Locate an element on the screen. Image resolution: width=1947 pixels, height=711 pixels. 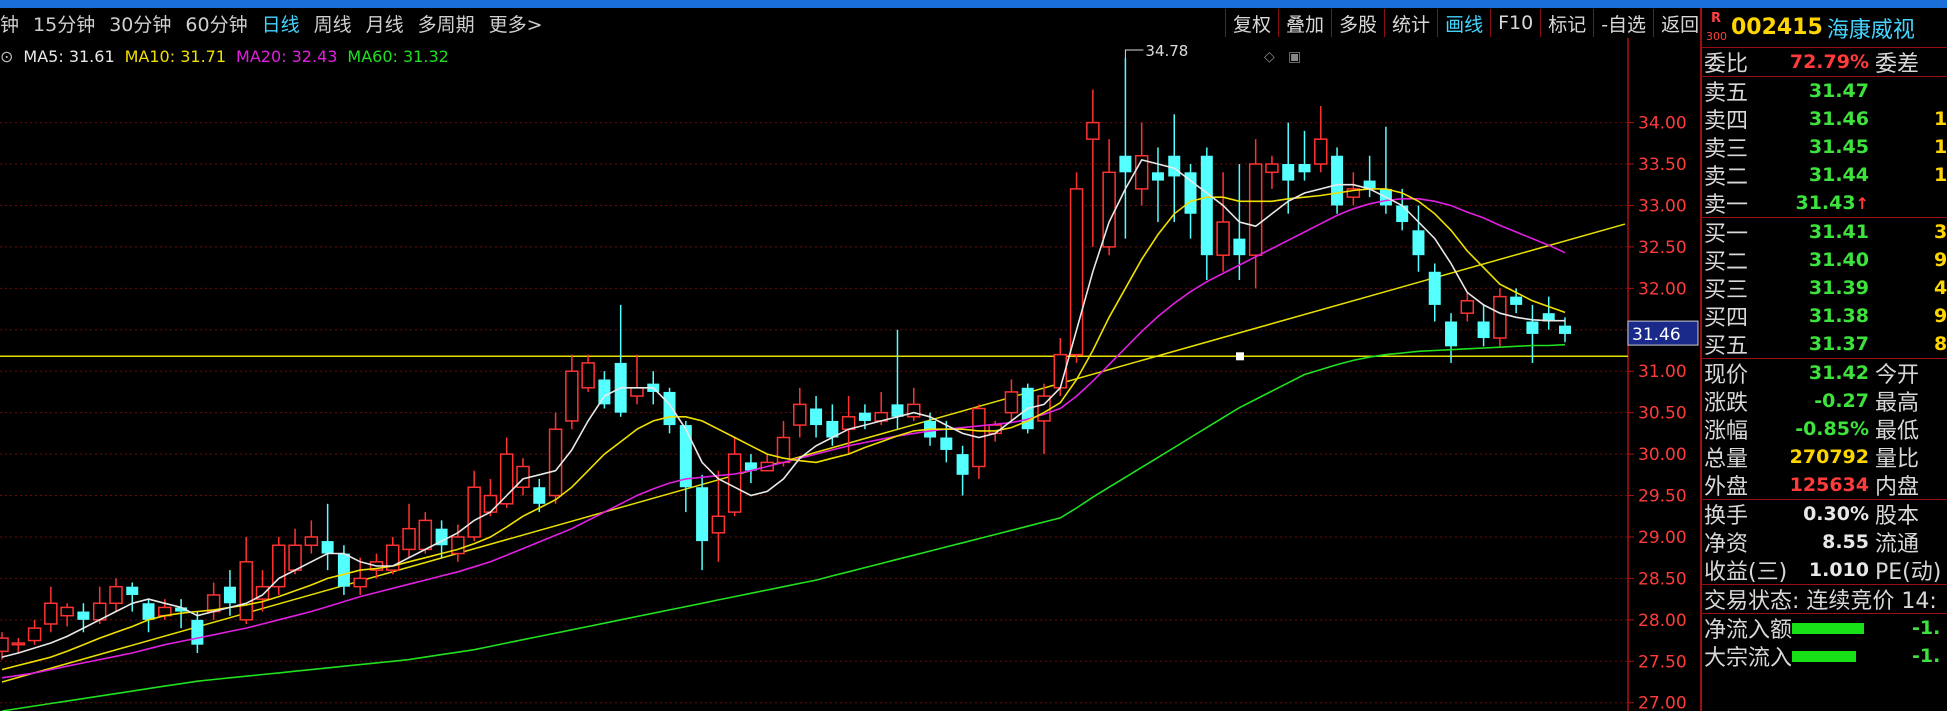
period-tab-5: 周线 is located at coordinates (333, 23).